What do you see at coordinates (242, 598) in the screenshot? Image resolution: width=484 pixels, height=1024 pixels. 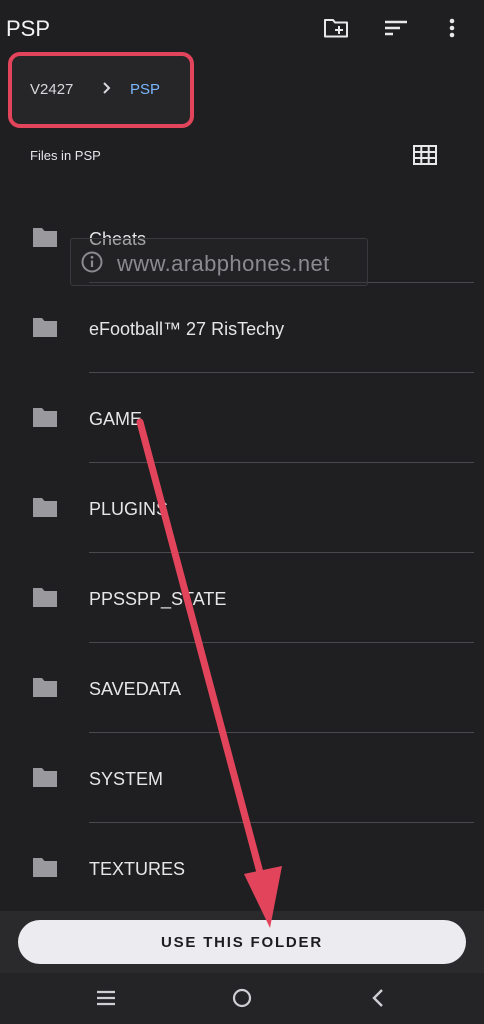 I see `list-item: PPSSPP_STATE` at bounding box center [242, 598].